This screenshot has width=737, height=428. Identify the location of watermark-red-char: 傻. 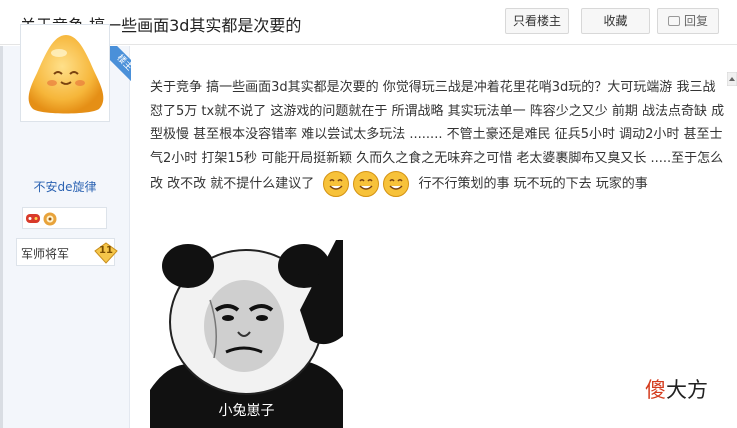
(655, 390).